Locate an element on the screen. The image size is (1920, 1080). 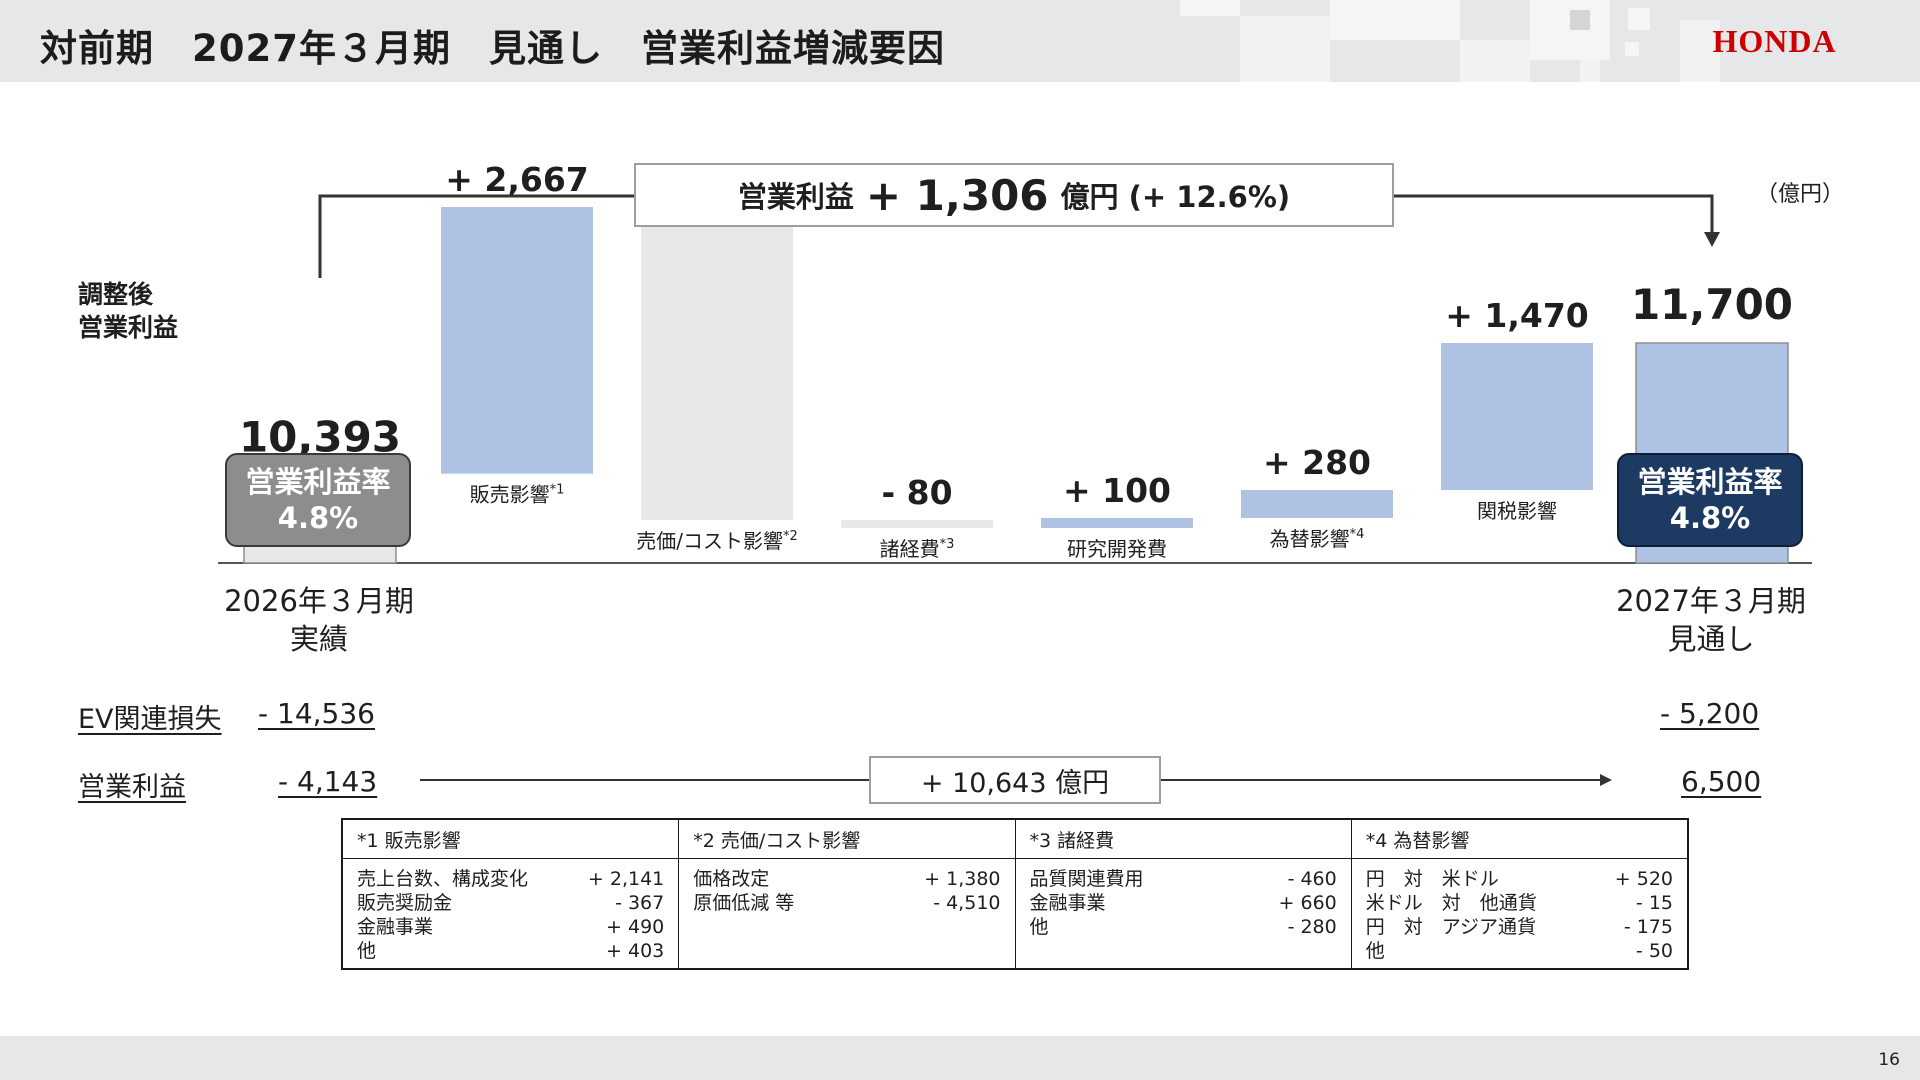
note-item: 円 対 米ドル is located at coordinates (1432, 879).